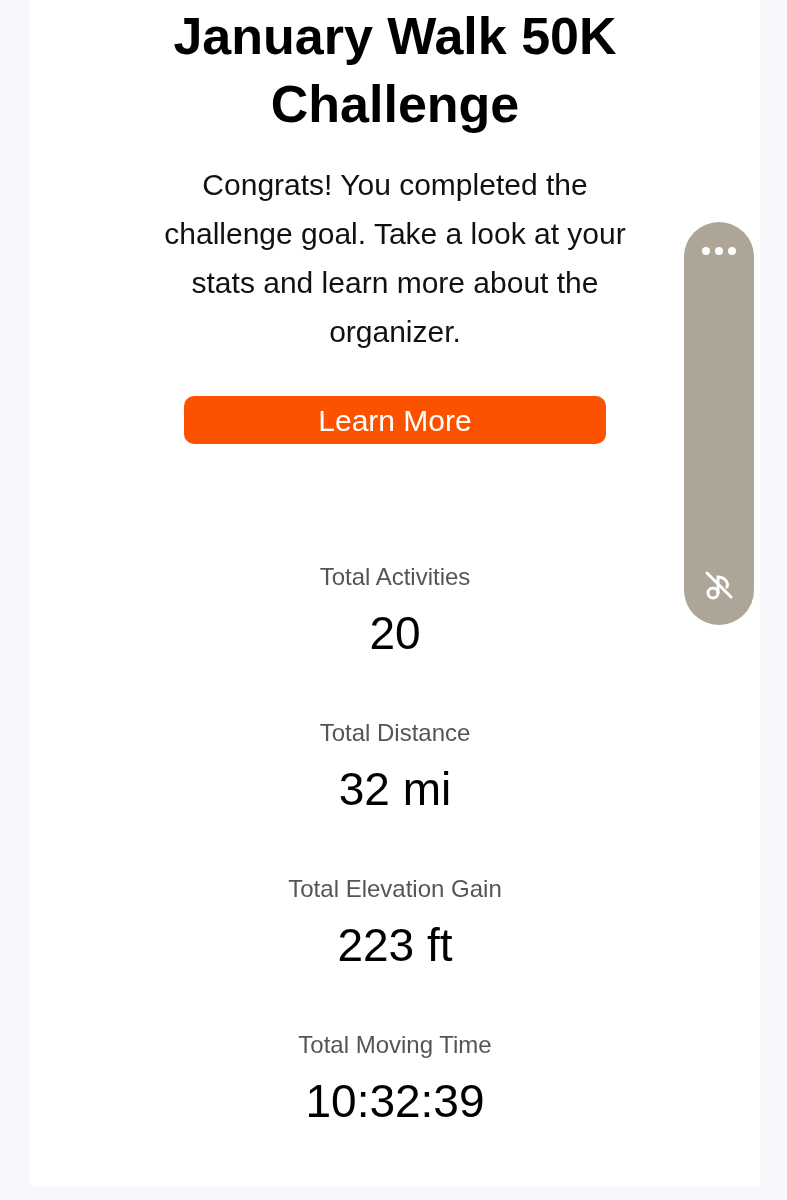  I want to click on more-icon, so click(719, 251).